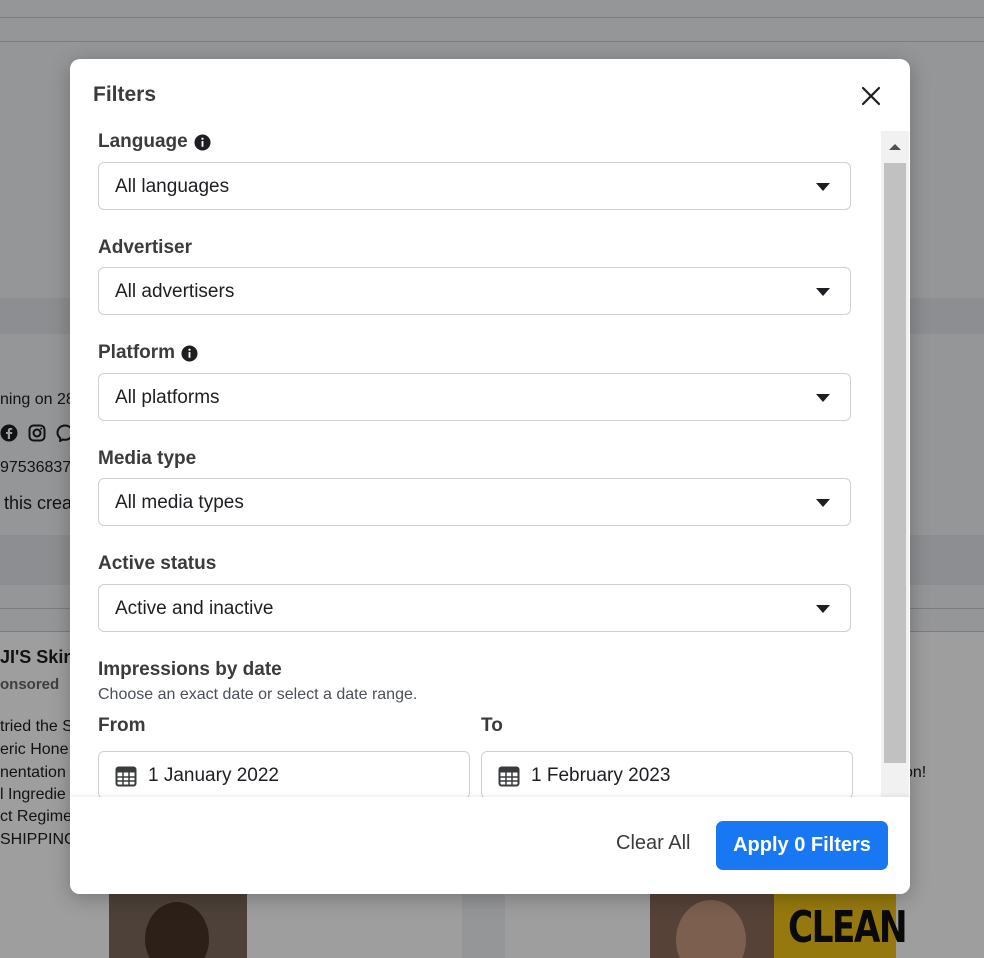  What do you see at coordinates (474, 608) in the screenshot?
I see `active-status-select: Active and inactive` at bounding box center [474, 608].